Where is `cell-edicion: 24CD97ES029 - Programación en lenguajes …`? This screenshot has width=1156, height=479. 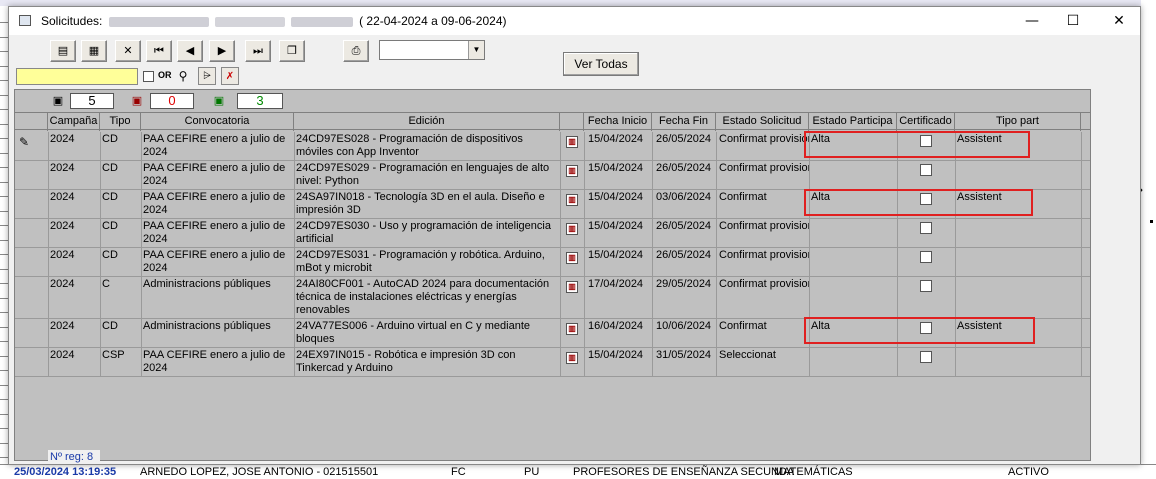 cell-edicion: 24CD97ES029 - Programación en lenguajes … is located at coordinates (427, 175).